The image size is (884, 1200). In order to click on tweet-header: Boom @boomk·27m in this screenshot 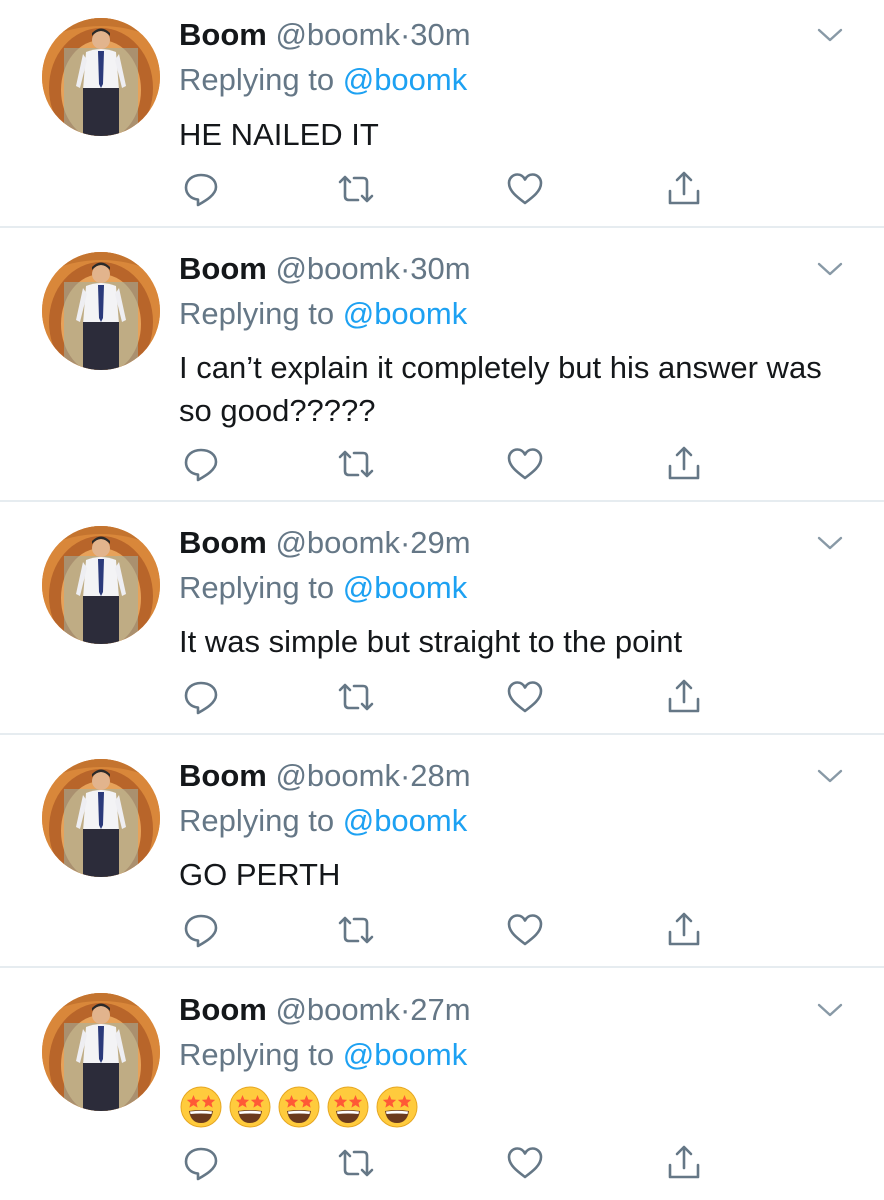, I will do `click(325, 1010)`.